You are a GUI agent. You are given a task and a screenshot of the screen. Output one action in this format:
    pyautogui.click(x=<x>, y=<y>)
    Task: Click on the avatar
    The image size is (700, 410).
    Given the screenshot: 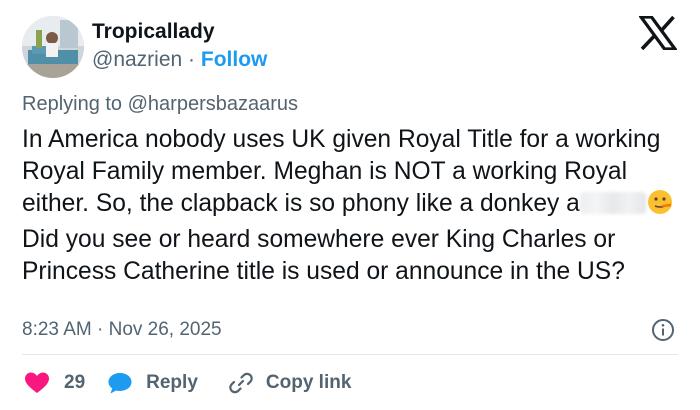 What is the action you would take?
    pyautogui.click(x=53, y=47)
    